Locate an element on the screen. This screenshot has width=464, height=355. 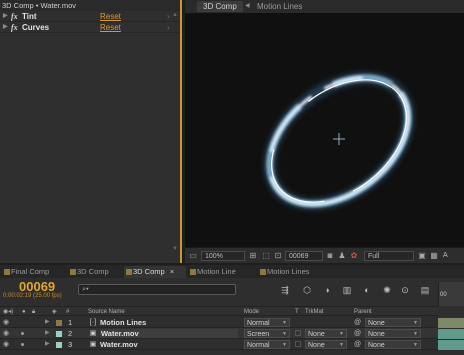
motion-blur-icon: ◐ is located at coordinates (367, 290).